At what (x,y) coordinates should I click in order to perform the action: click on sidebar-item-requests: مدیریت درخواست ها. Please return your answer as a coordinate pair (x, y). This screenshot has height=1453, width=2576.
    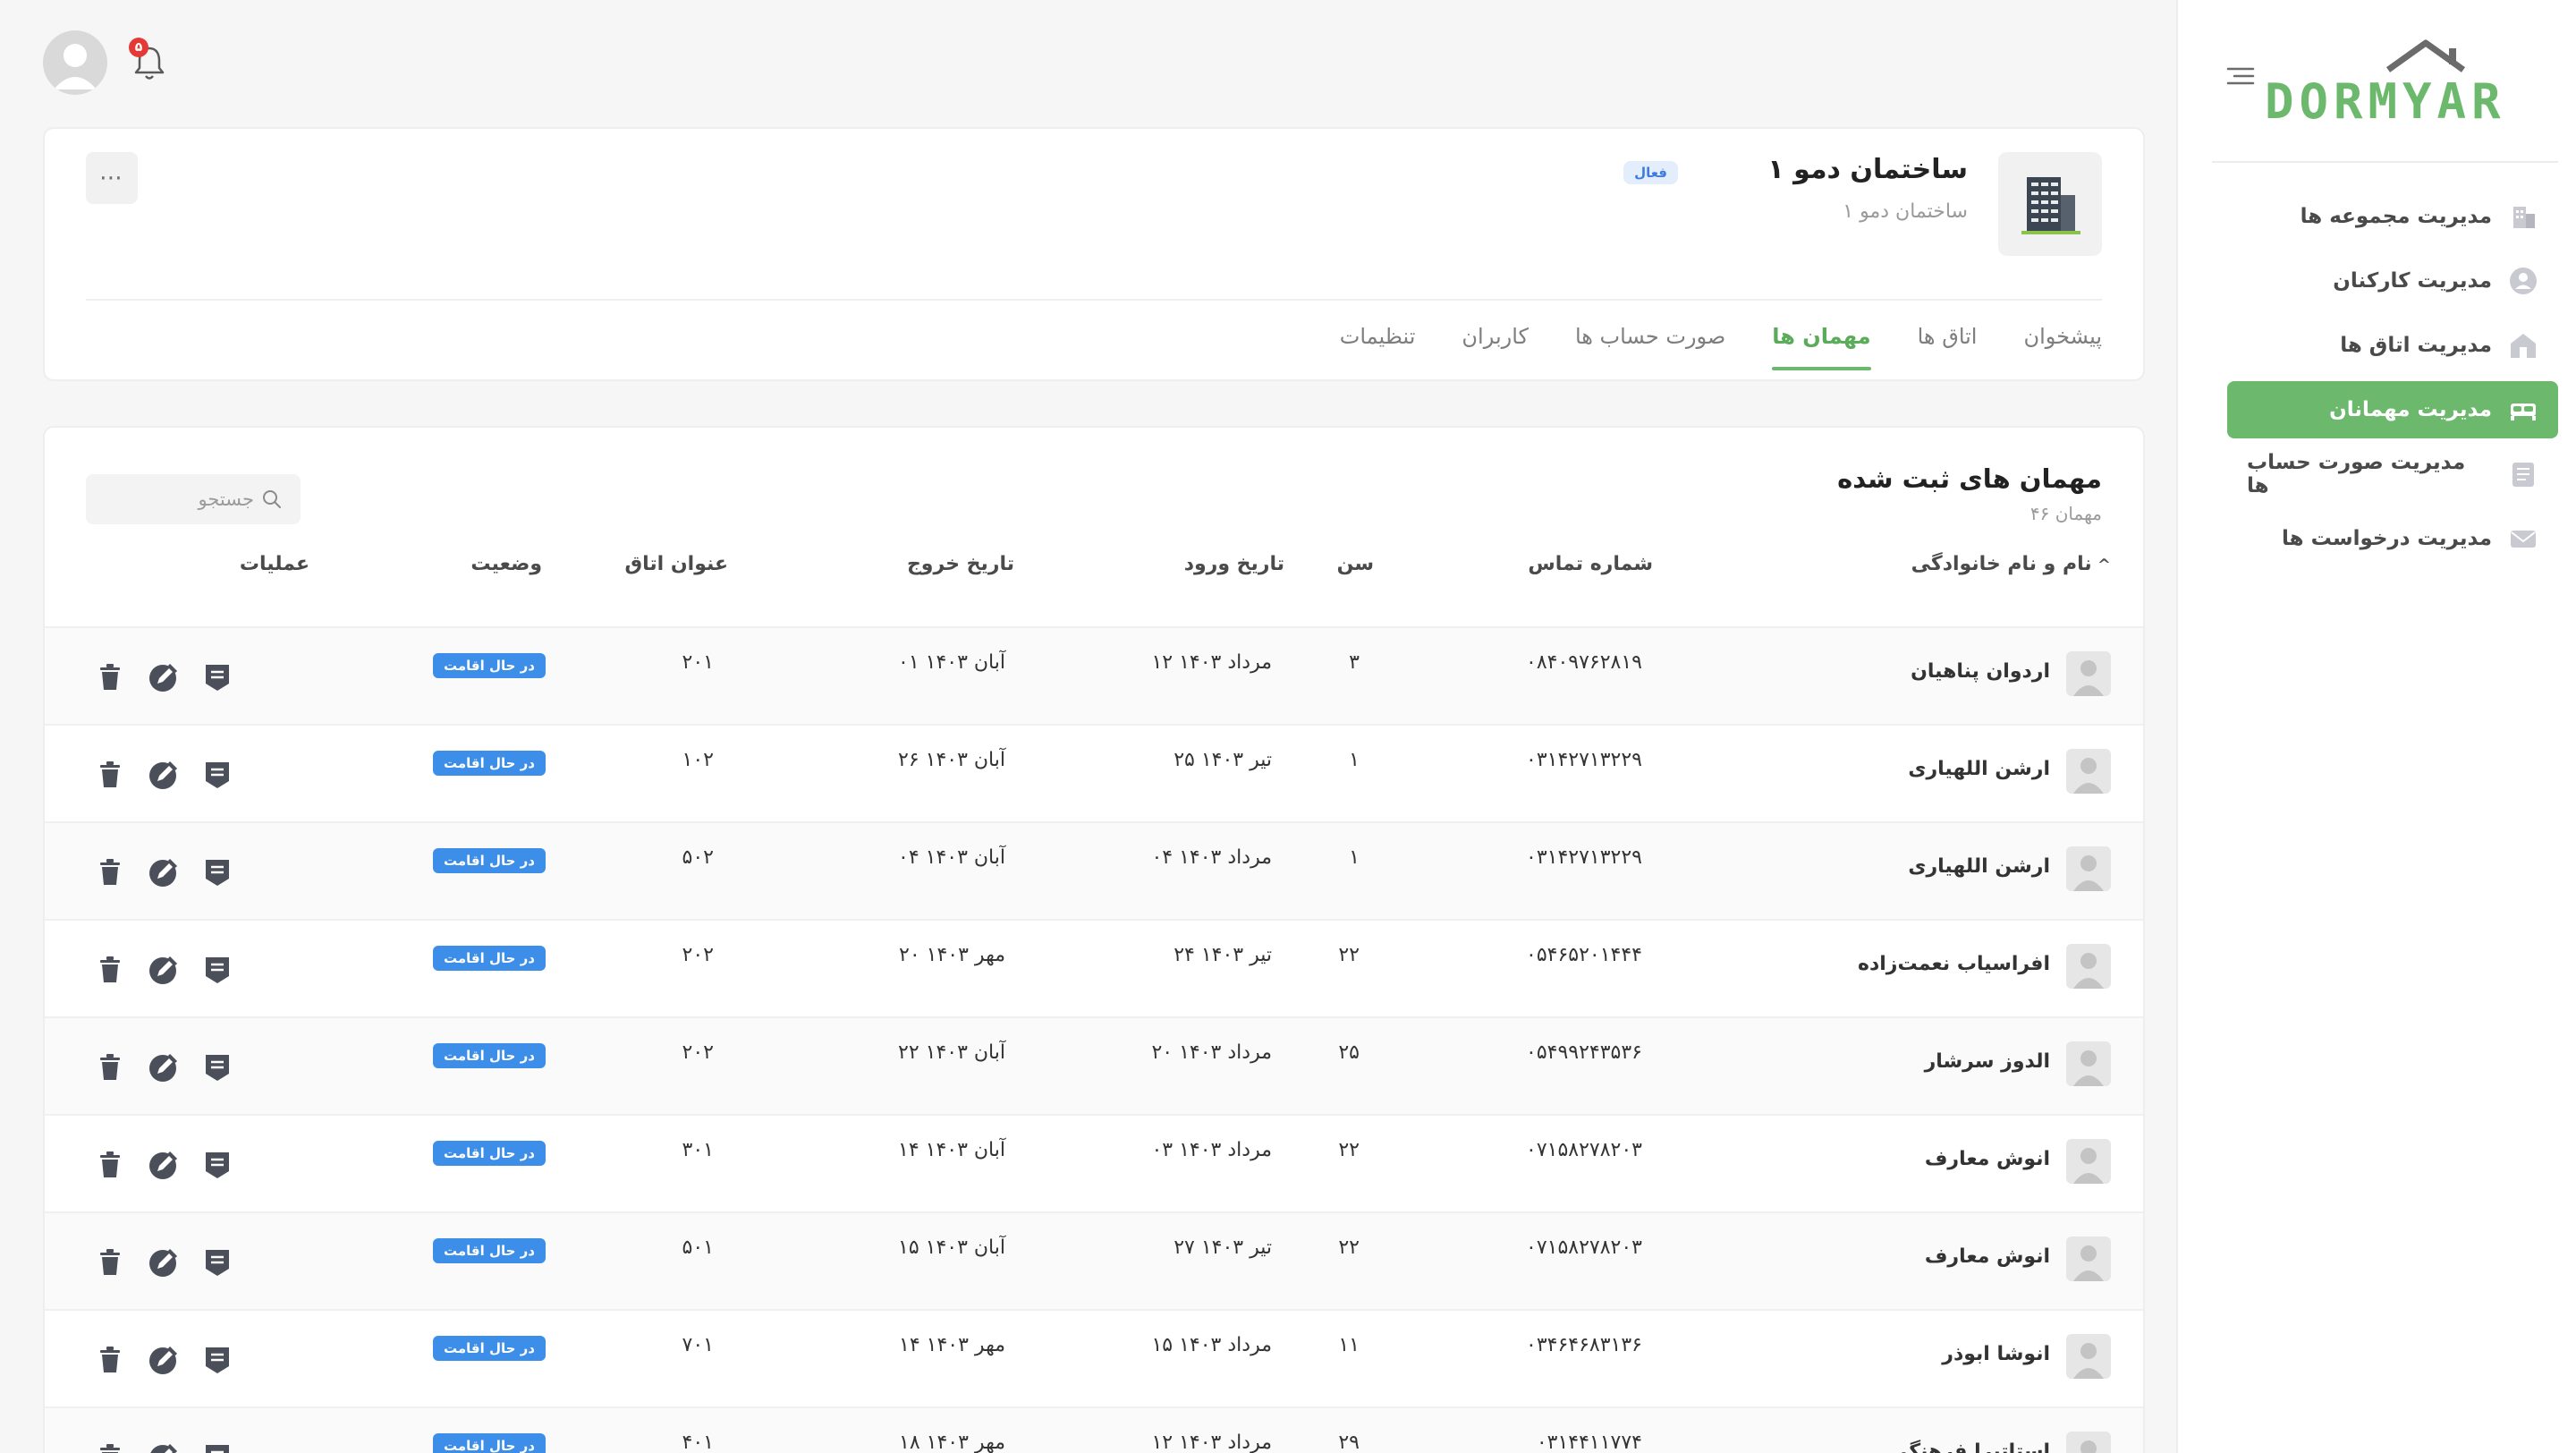
    Looking at the image, I should click on (2392, 538).